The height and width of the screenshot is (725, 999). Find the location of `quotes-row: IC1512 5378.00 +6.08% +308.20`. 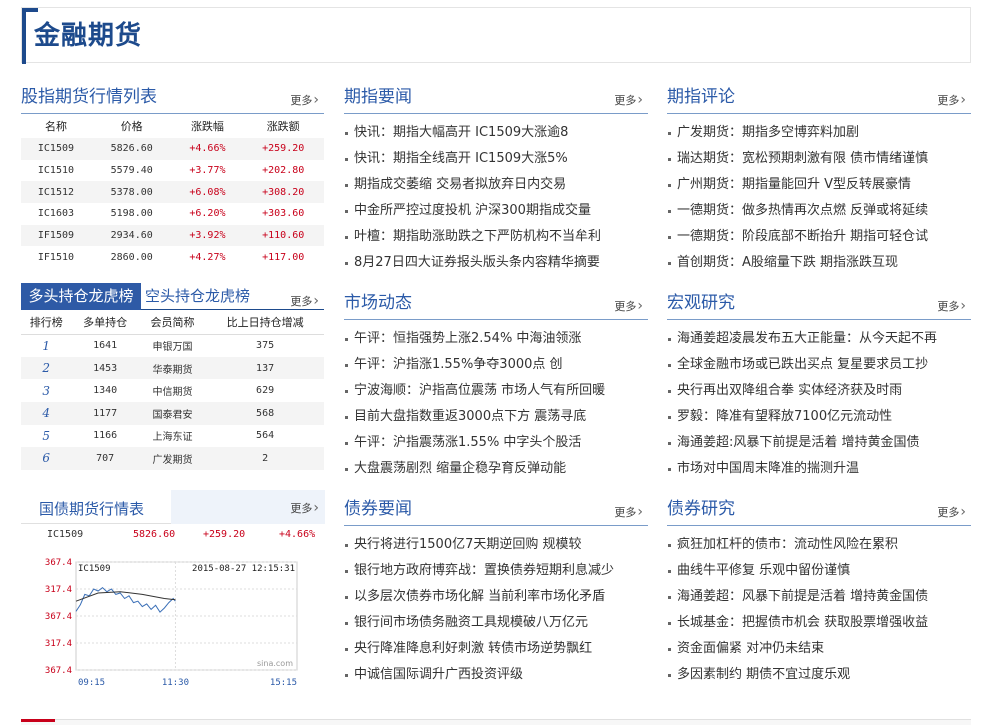

quotes-row: IC1512 5378.00 +6.08% +308.20 is located at coordinates (172, 192).